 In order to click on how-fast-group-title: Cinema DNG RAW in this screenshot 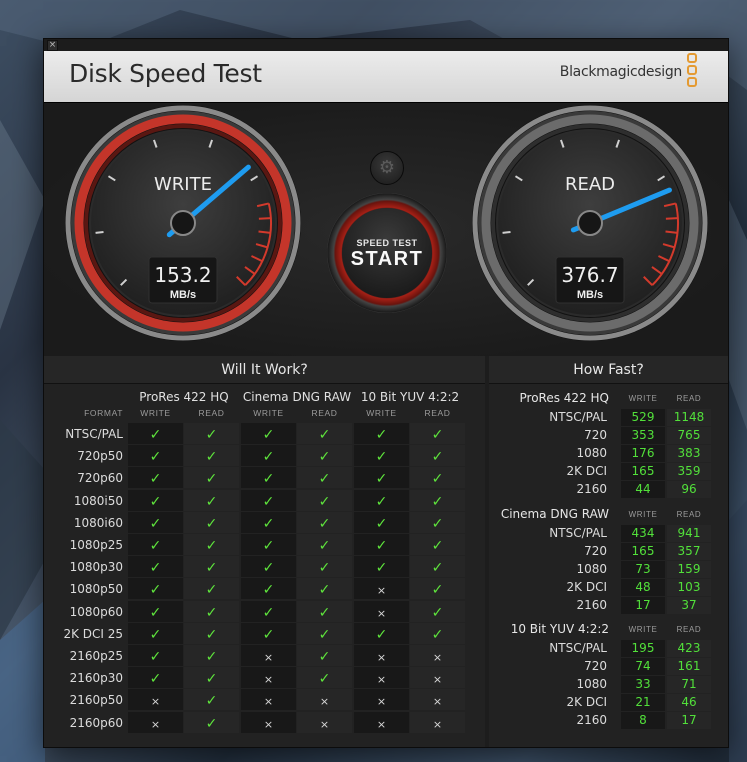, I will do `click(554, 513)`.